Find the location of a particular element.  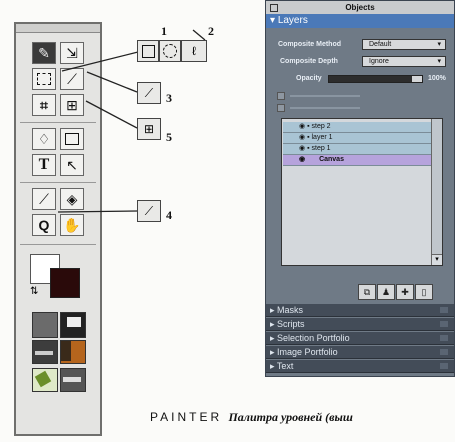

section-text: ▸ Text is located at coordinates (360, 366).